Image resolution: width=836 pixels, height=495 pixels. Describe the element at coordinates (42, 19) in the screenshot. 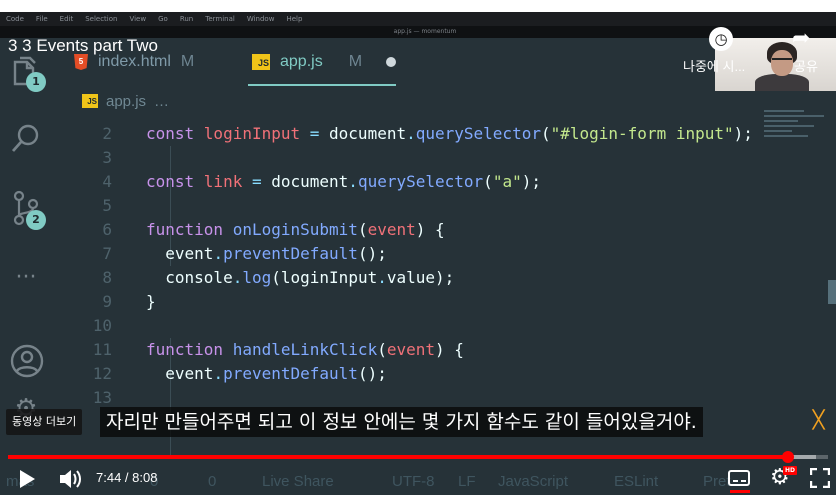

I see `mac-menu-item: File` at that location.